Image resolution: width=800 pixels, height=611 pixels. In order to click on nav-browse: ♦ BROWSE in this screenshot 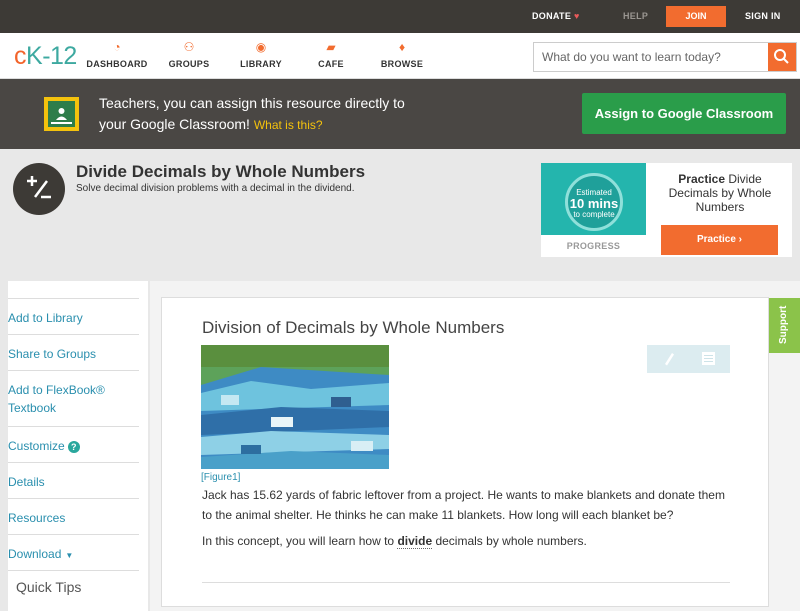, I will do `click(402, 55)`.